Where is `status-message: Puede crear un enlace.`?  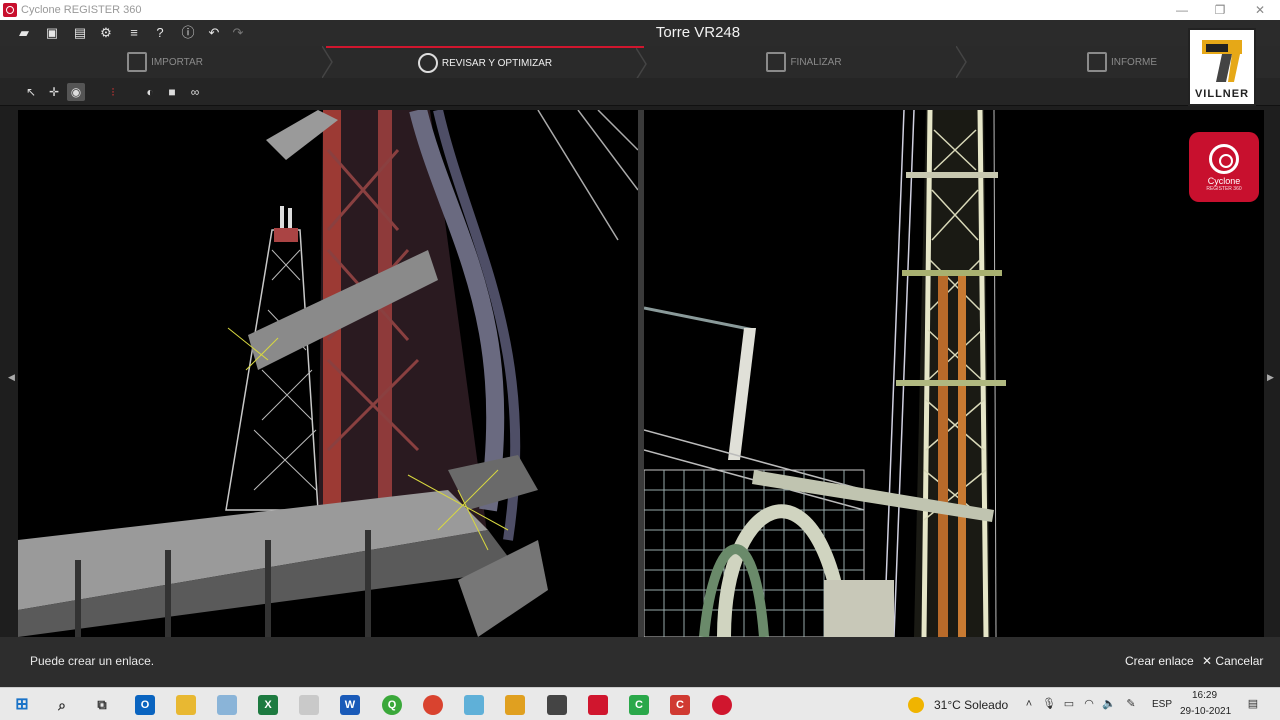
status-message: Puede crear un enlace. is located at coordinates (92, 661).